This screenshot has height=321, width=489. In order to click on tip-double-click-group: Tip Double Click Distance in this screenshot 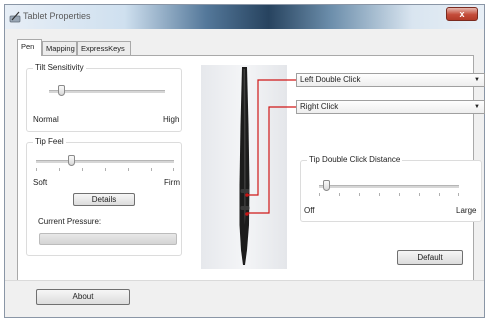, I will do `click(391, 188)`.